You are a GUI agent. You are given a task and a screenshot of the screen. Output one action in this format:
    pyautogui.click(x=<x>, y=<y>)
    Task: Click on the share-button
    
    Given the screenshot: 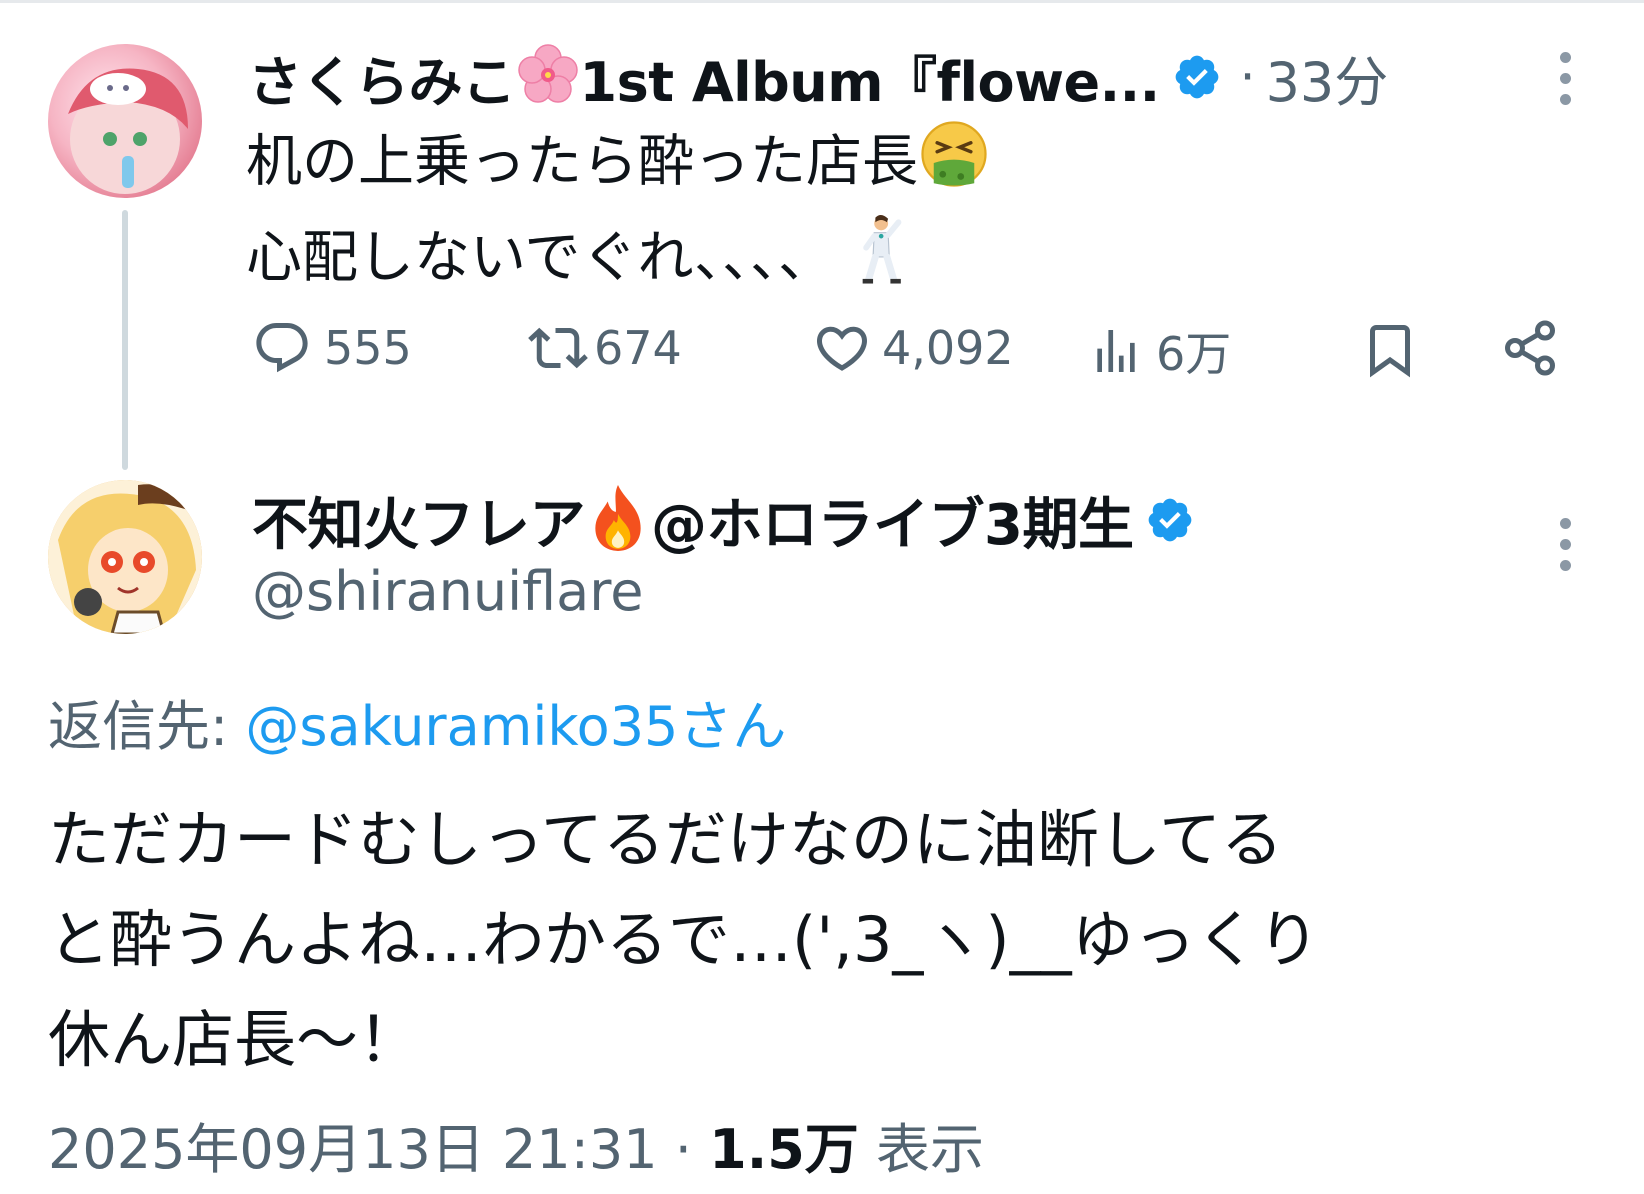 What is the action you would take?
    pyautogui.click(x=1530, y=348)
    